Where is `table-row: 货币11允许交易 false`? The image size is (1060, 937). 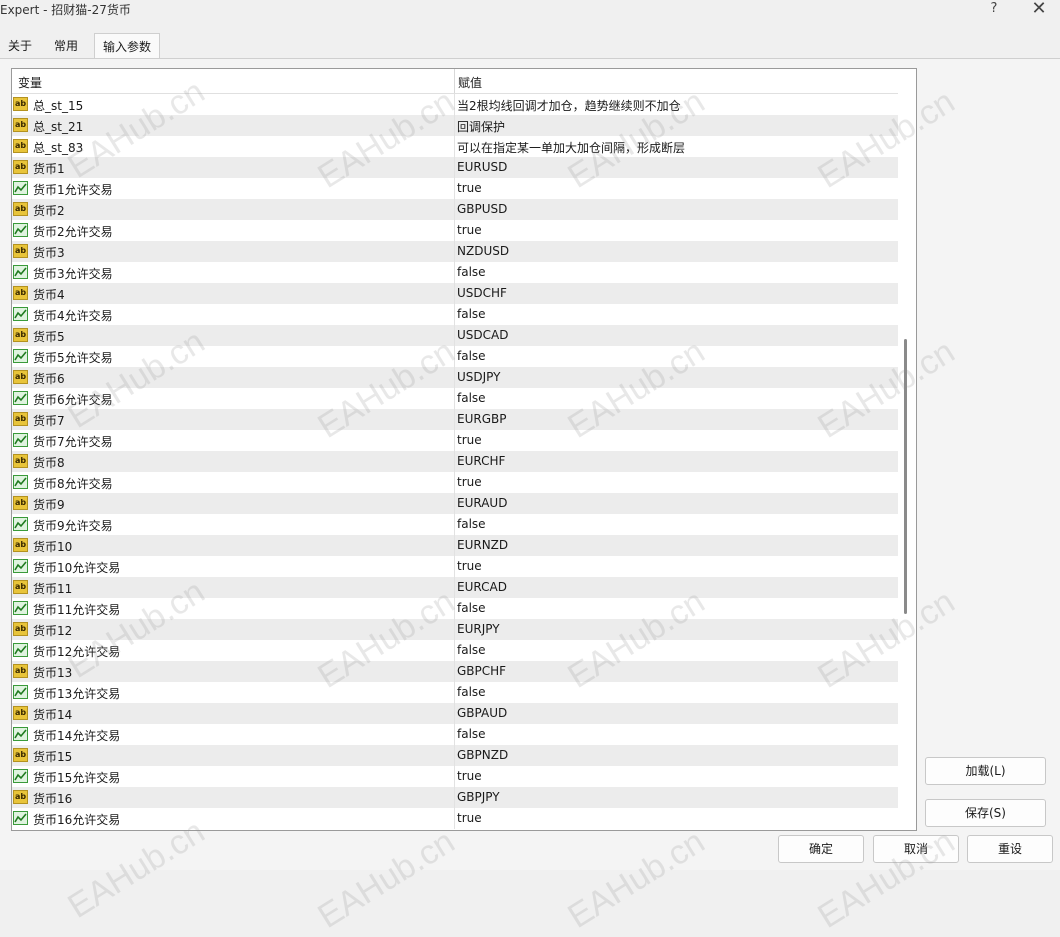
table-row: 货币11允许交易 false is located at coordinates (455, 608).